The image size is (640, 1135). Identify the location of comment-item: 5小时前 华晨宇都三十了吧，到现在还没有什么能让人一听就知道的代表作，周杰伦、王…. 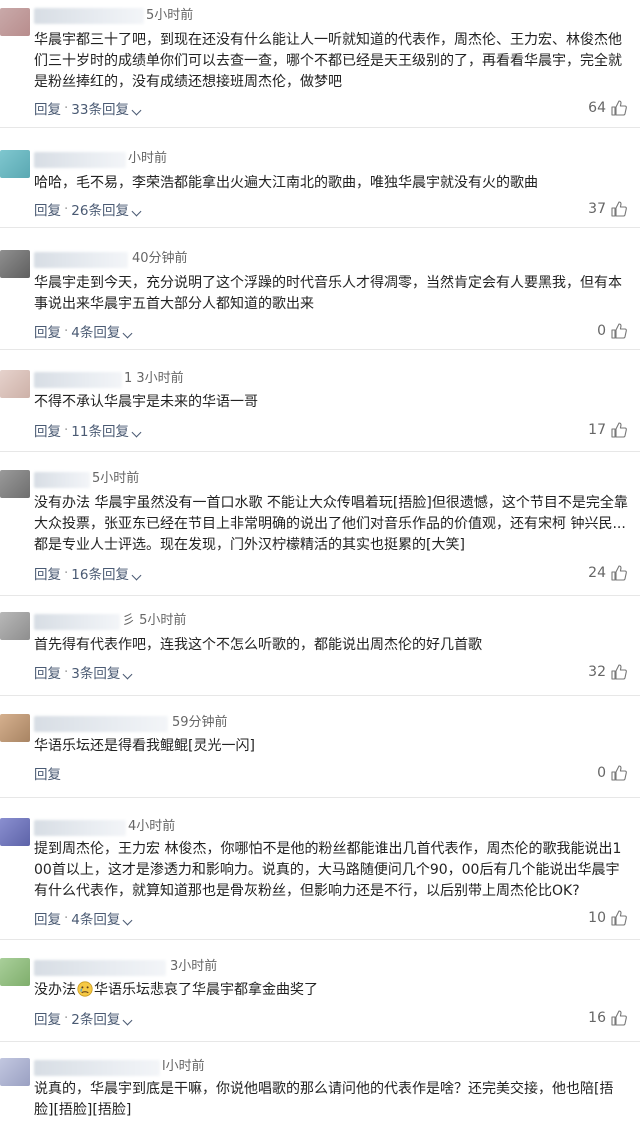
(320, 64).